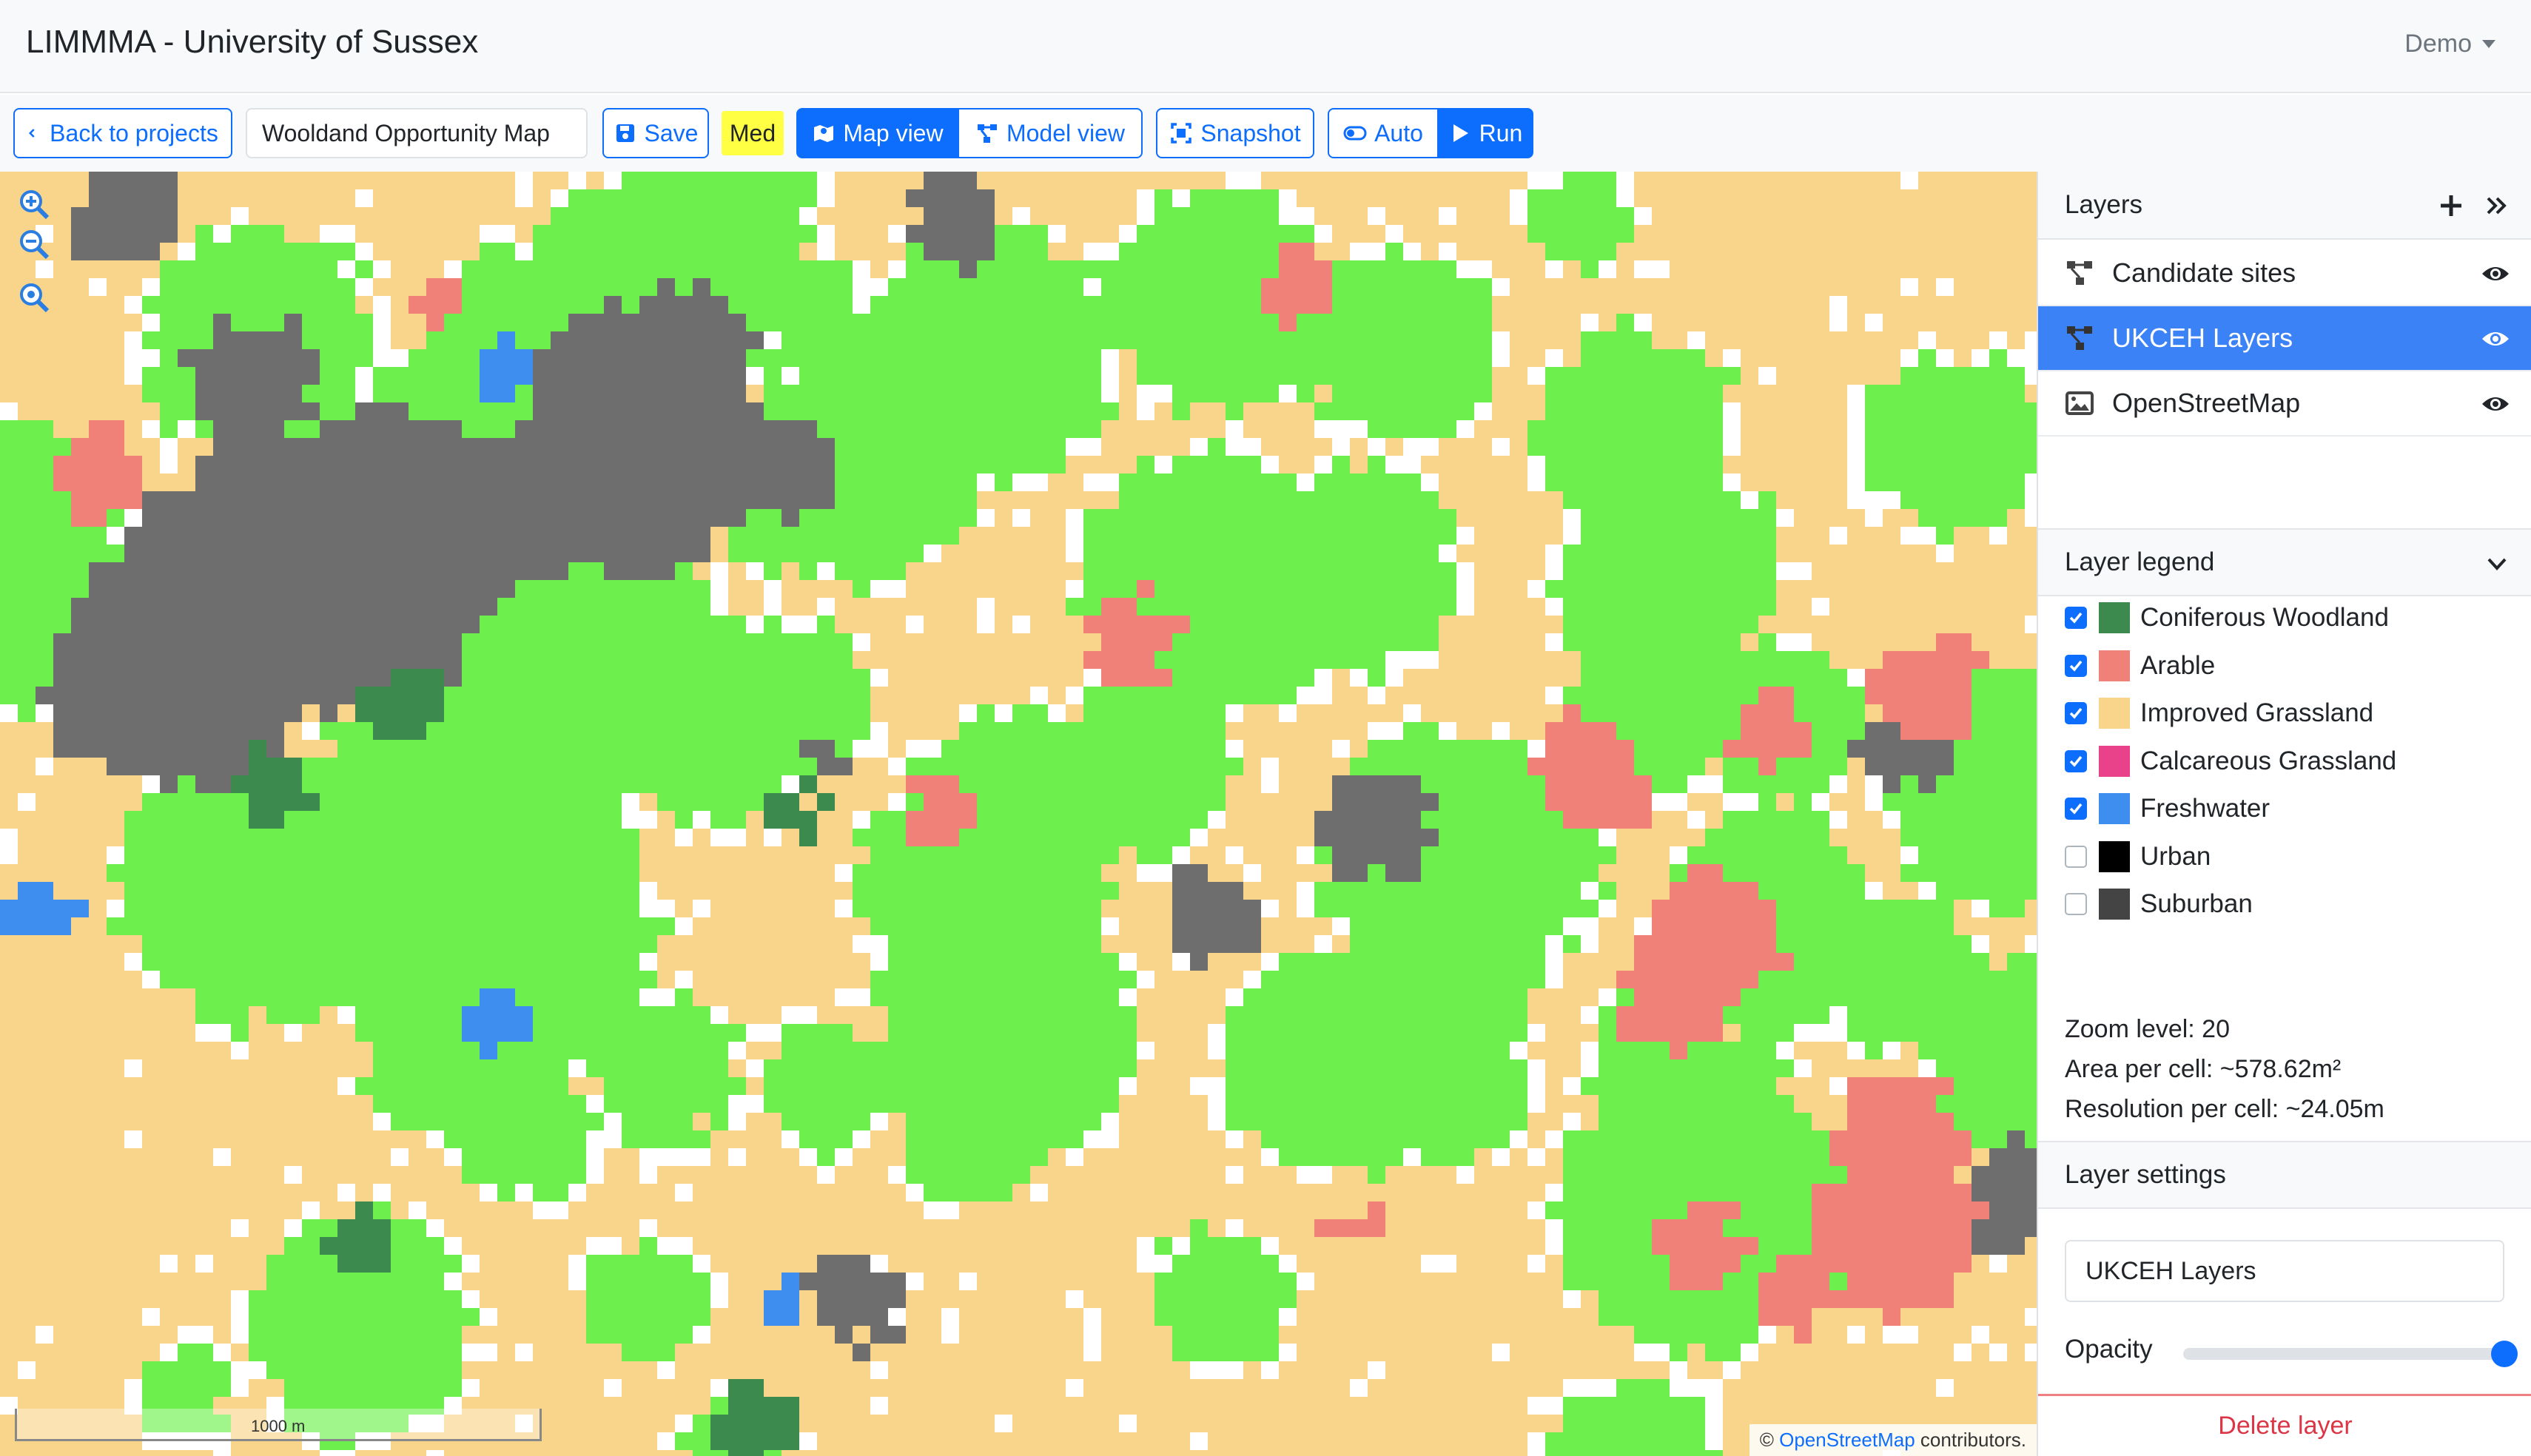 This screenshot has height=1456, width=2531. What do you see at coordinates (671, 132) in the screenshot?
I see `save-label: Save` at bounding box center [671, 132].